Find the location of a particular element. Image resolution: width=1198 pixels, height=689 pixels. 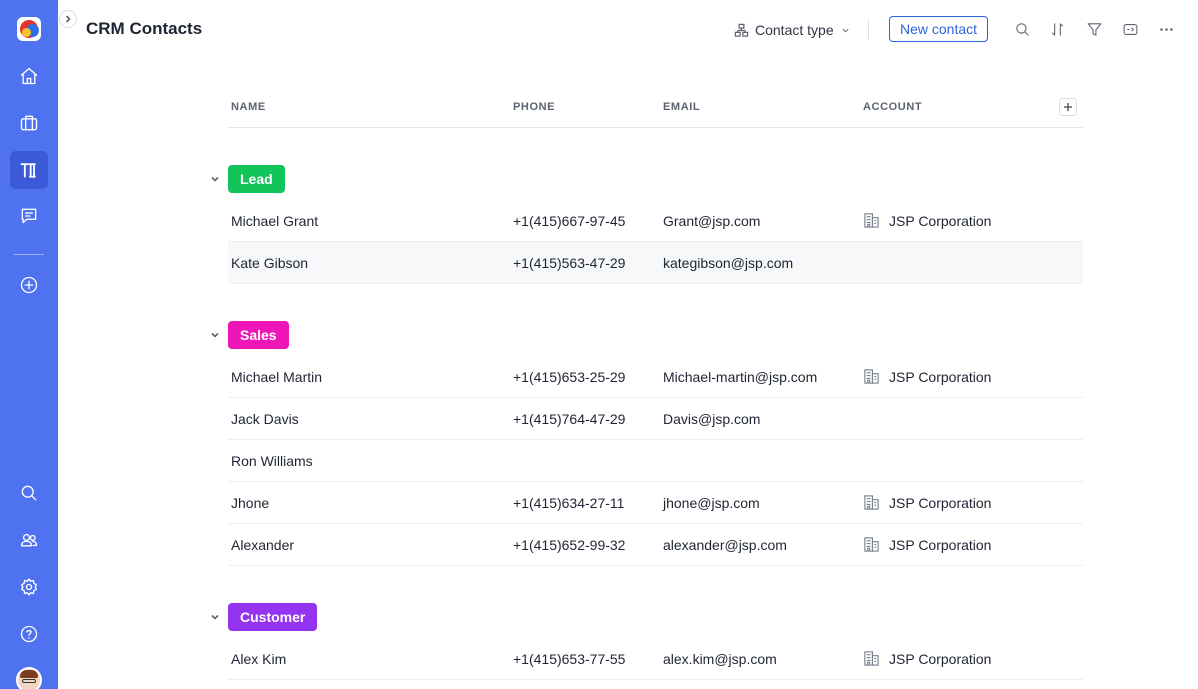

page-title: CRM Contacts is located at coordinates (144, 28).